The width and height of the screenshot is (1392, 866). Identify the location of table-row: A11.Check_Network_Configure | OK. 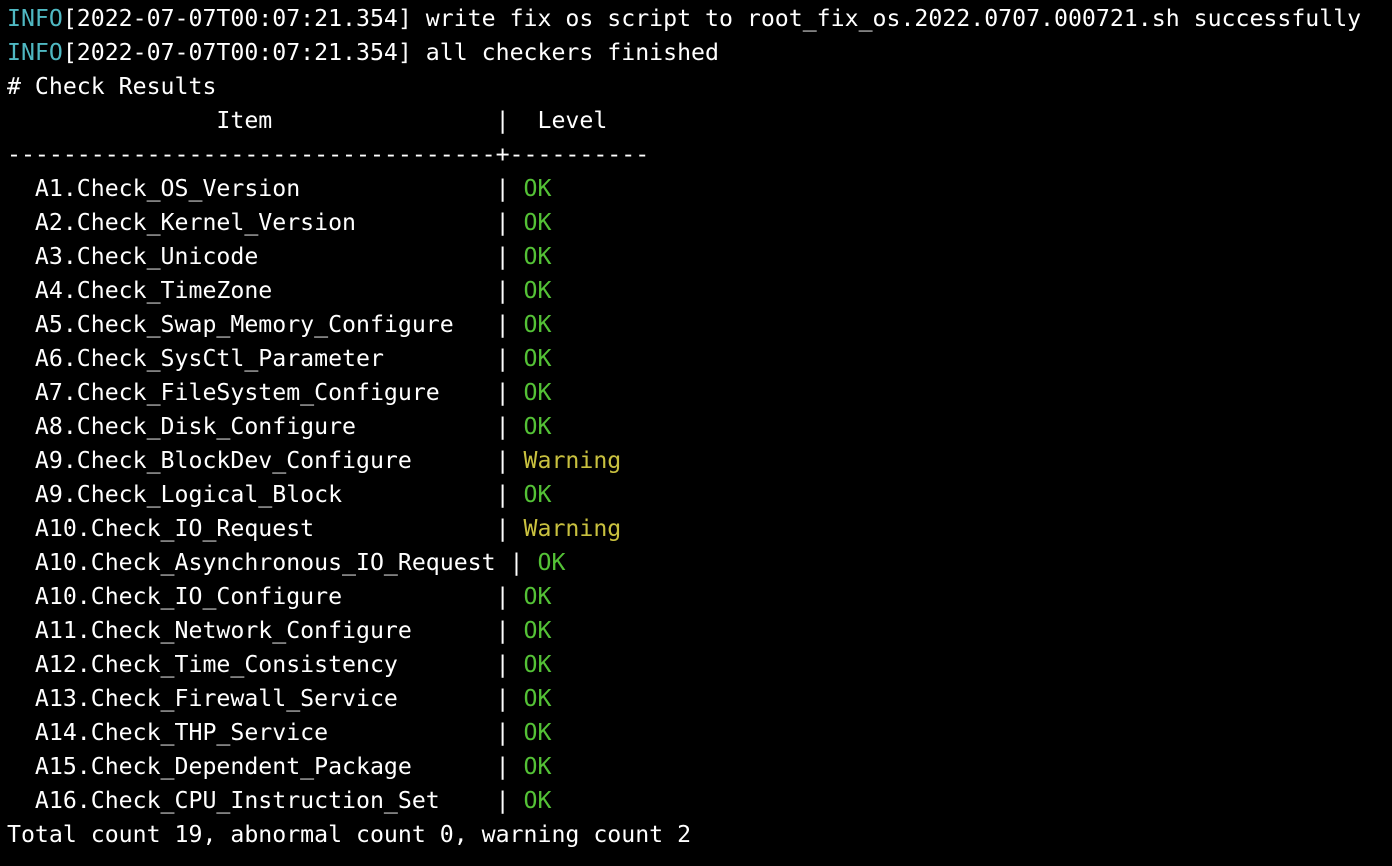
(697, 631).